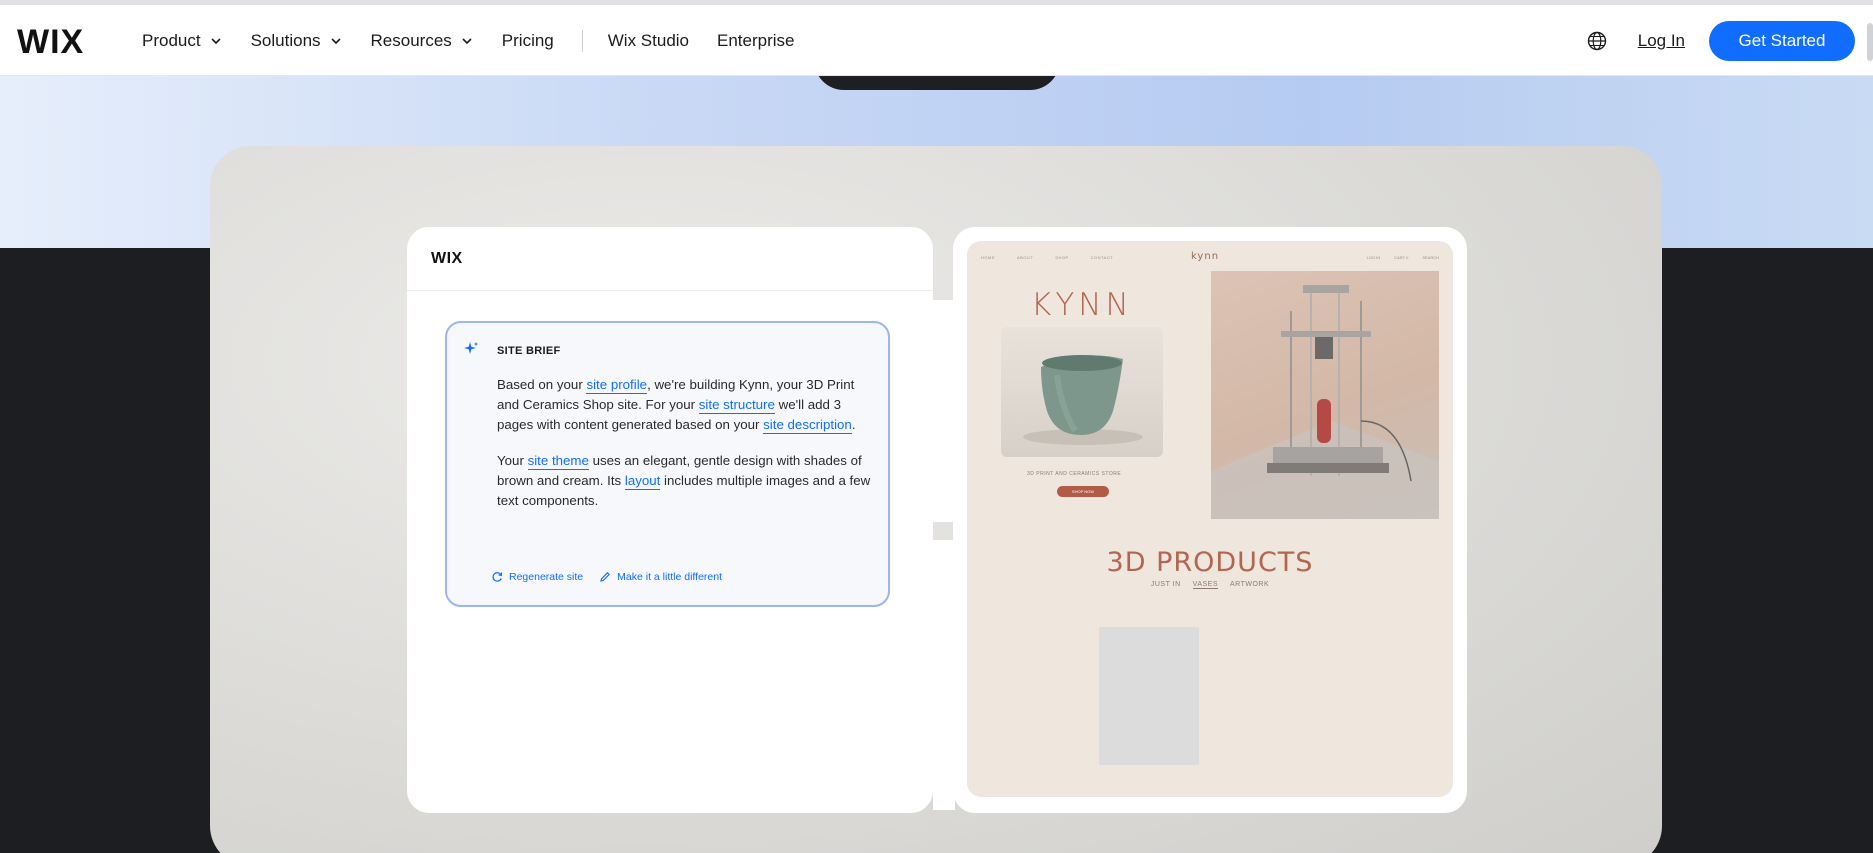 Image resolution: width=1873 pixels, height=853 pixels. Describe the element at coordinates (171, 40) in the screenshot. I see `nav-product-label: Product` at that location.